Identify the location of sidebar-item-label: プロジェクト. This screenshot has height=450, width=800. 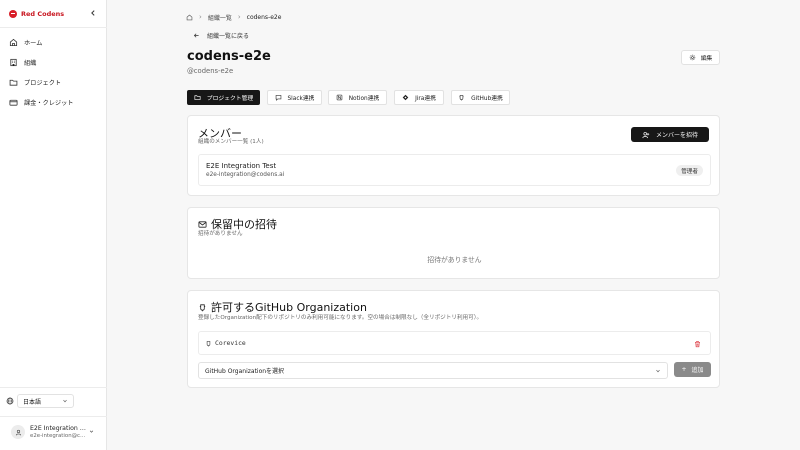
(43, 83).